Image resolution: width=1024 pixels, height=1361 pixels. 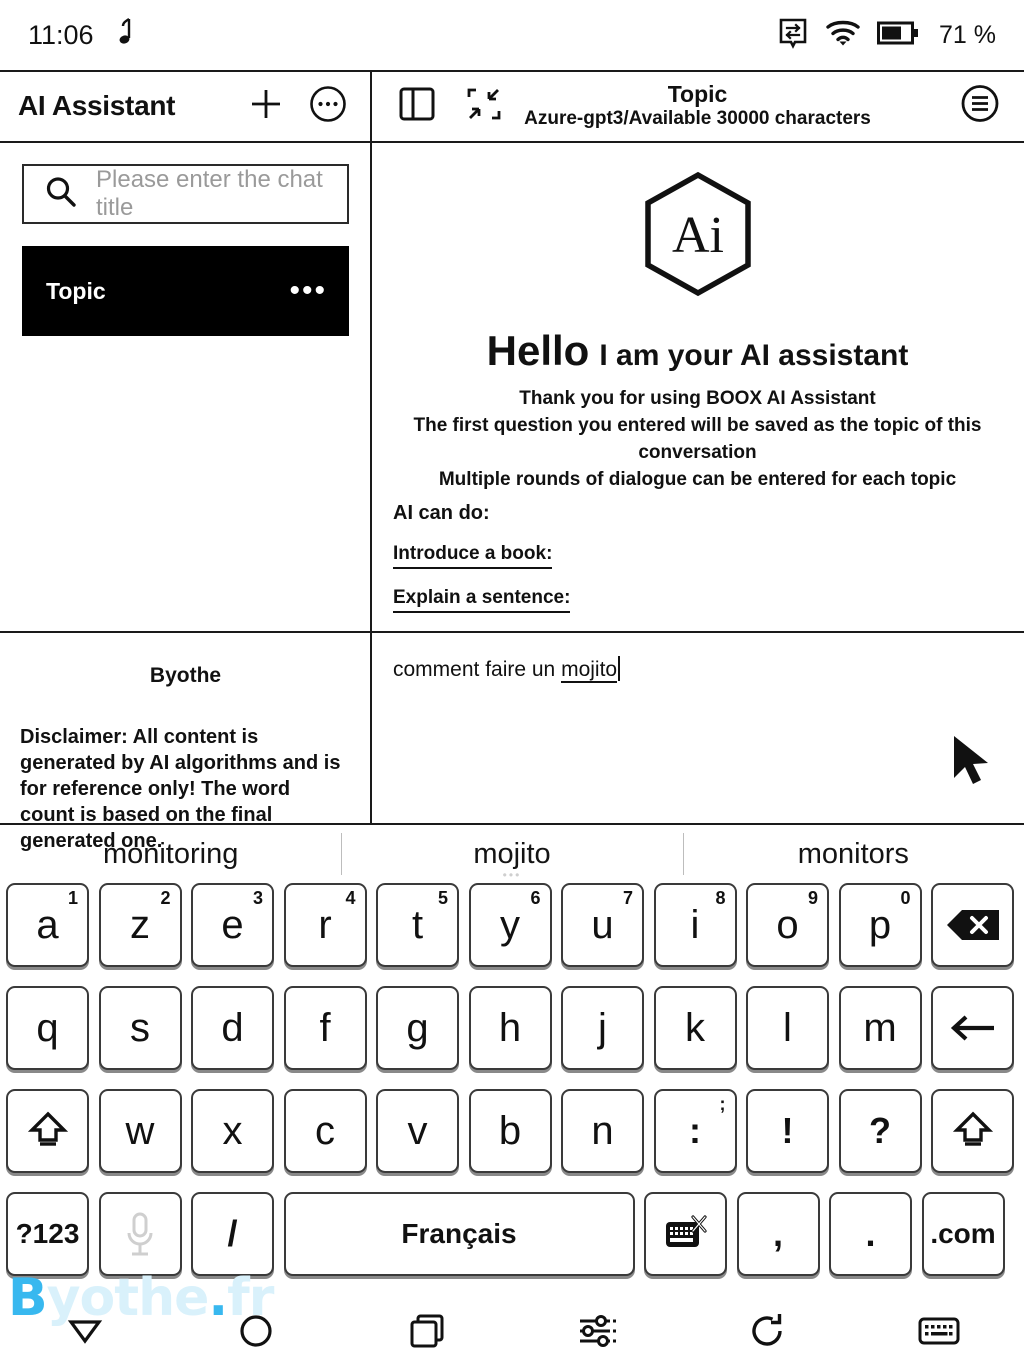 I want to click on search-placeholder: Please enter the chat title, so click(x=209, y=193).